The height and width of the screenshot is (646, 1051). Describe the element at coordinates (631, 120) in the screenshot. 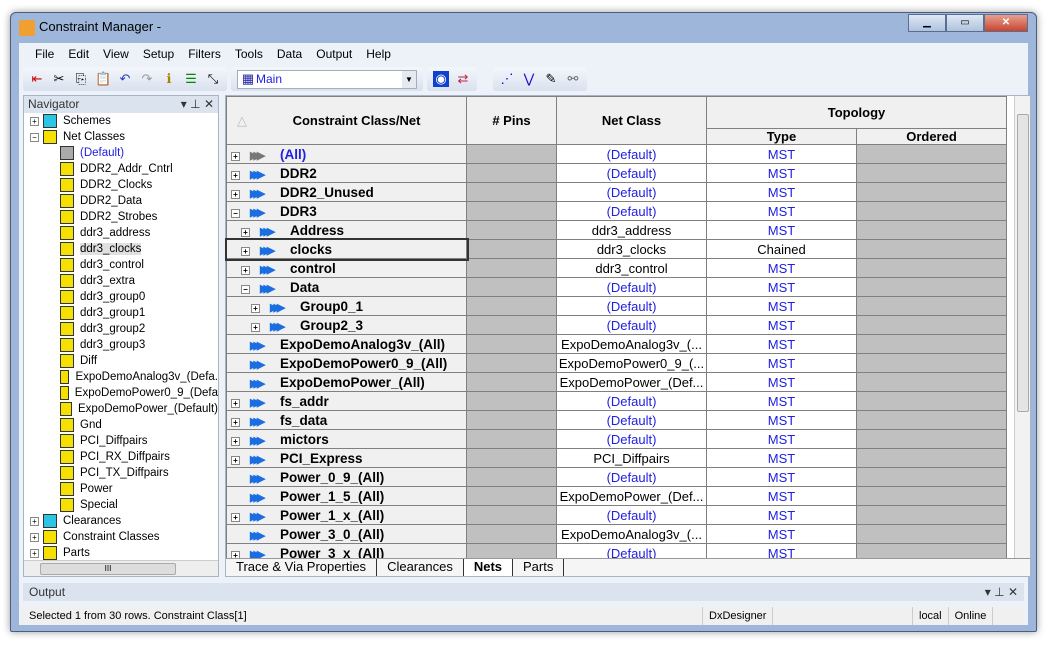

I see `column-header-netclass: Net Class` at that location.